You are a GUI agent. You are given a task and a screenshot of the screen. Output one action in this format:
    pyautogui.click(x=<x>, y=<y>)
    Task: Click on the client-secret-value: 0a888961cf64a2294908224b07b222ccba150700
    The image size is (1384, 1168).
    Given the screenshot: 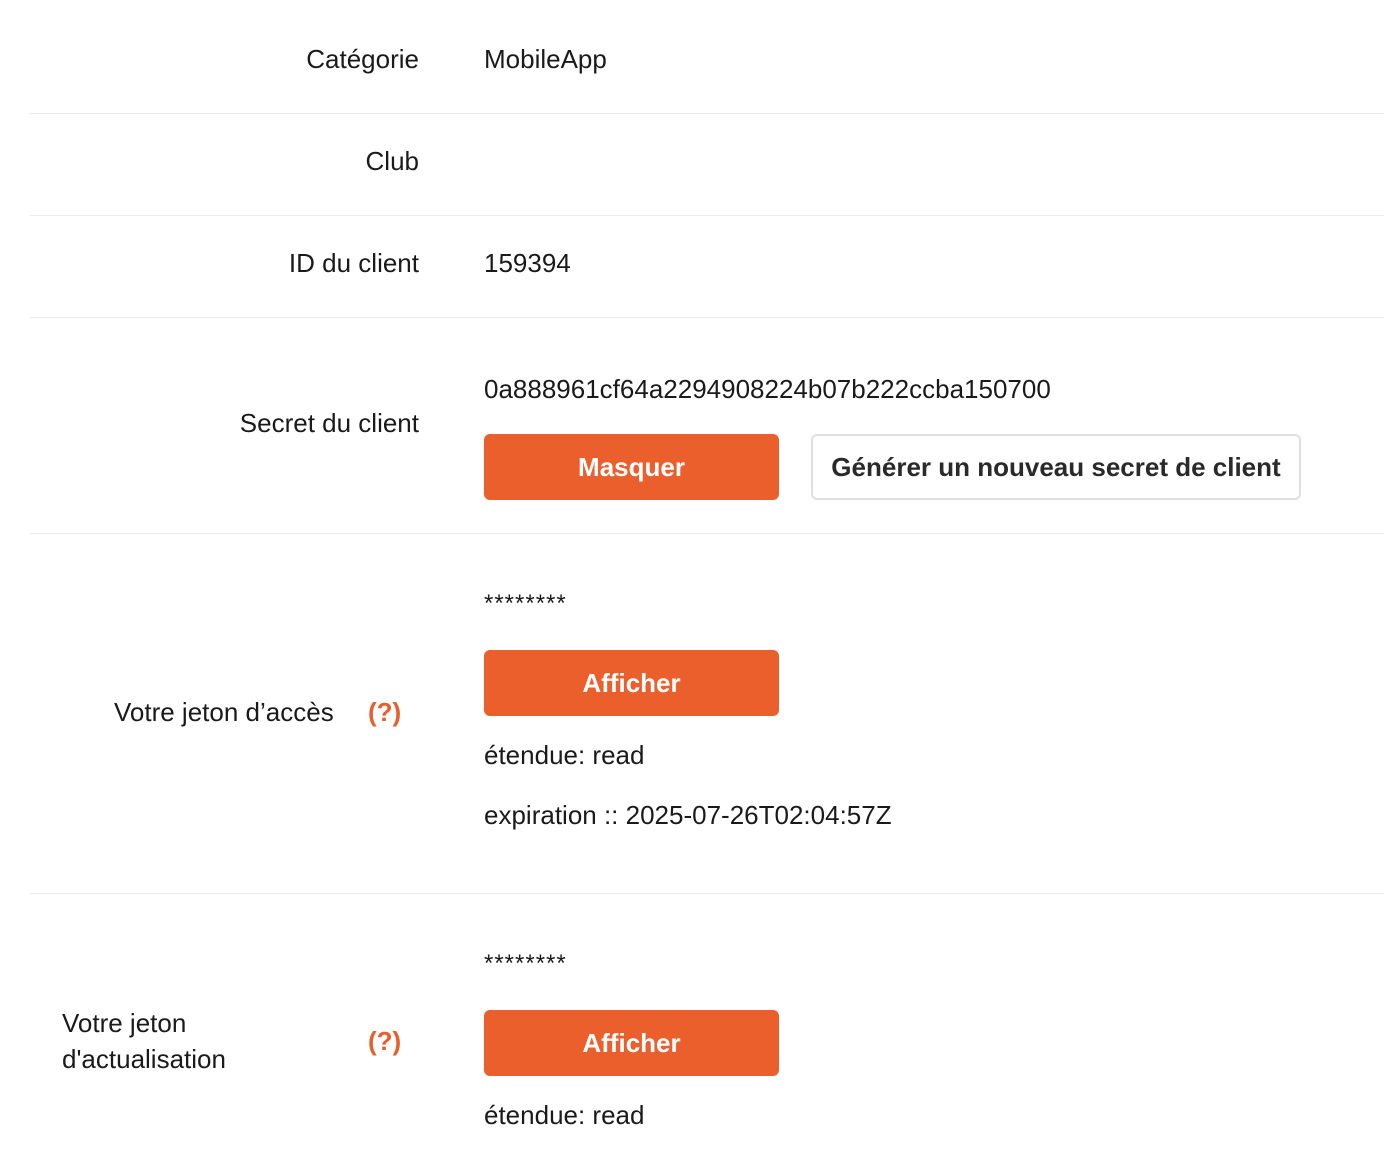 What is the action you would take?
    pyautogui.click(x=767, y=389)
    